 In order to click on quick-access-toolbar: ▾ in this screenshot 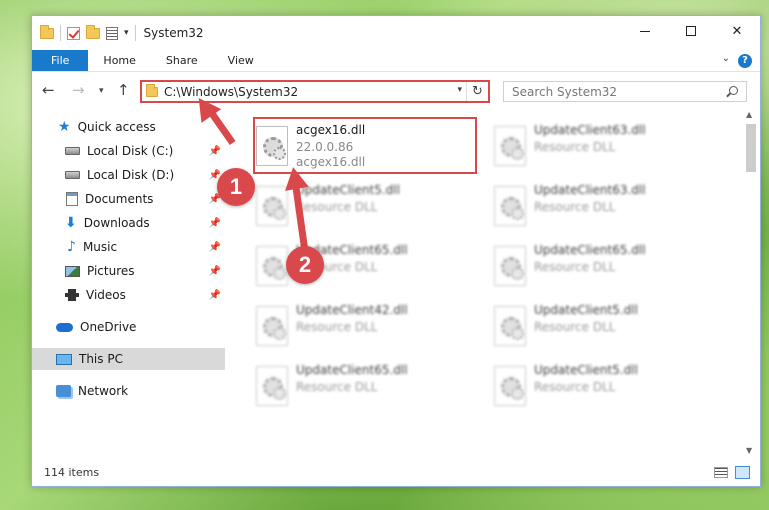, I will do `click(88, 32)`.